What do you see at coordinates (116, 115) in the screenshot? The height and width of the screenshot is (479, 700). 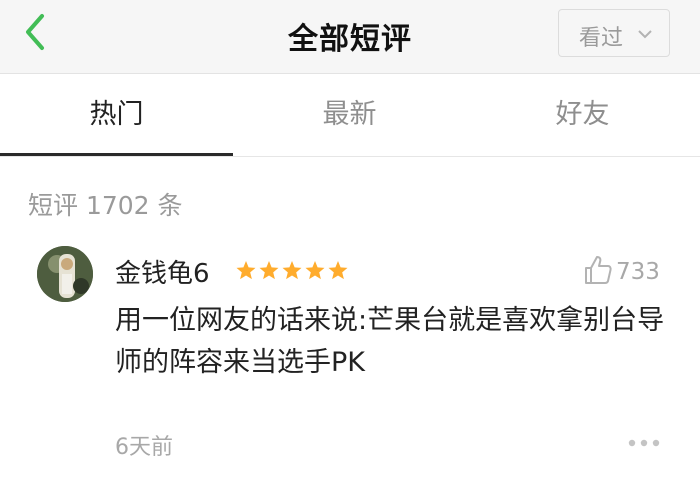 I see `tab-hot: 热门` at bounding box center [116, 115].